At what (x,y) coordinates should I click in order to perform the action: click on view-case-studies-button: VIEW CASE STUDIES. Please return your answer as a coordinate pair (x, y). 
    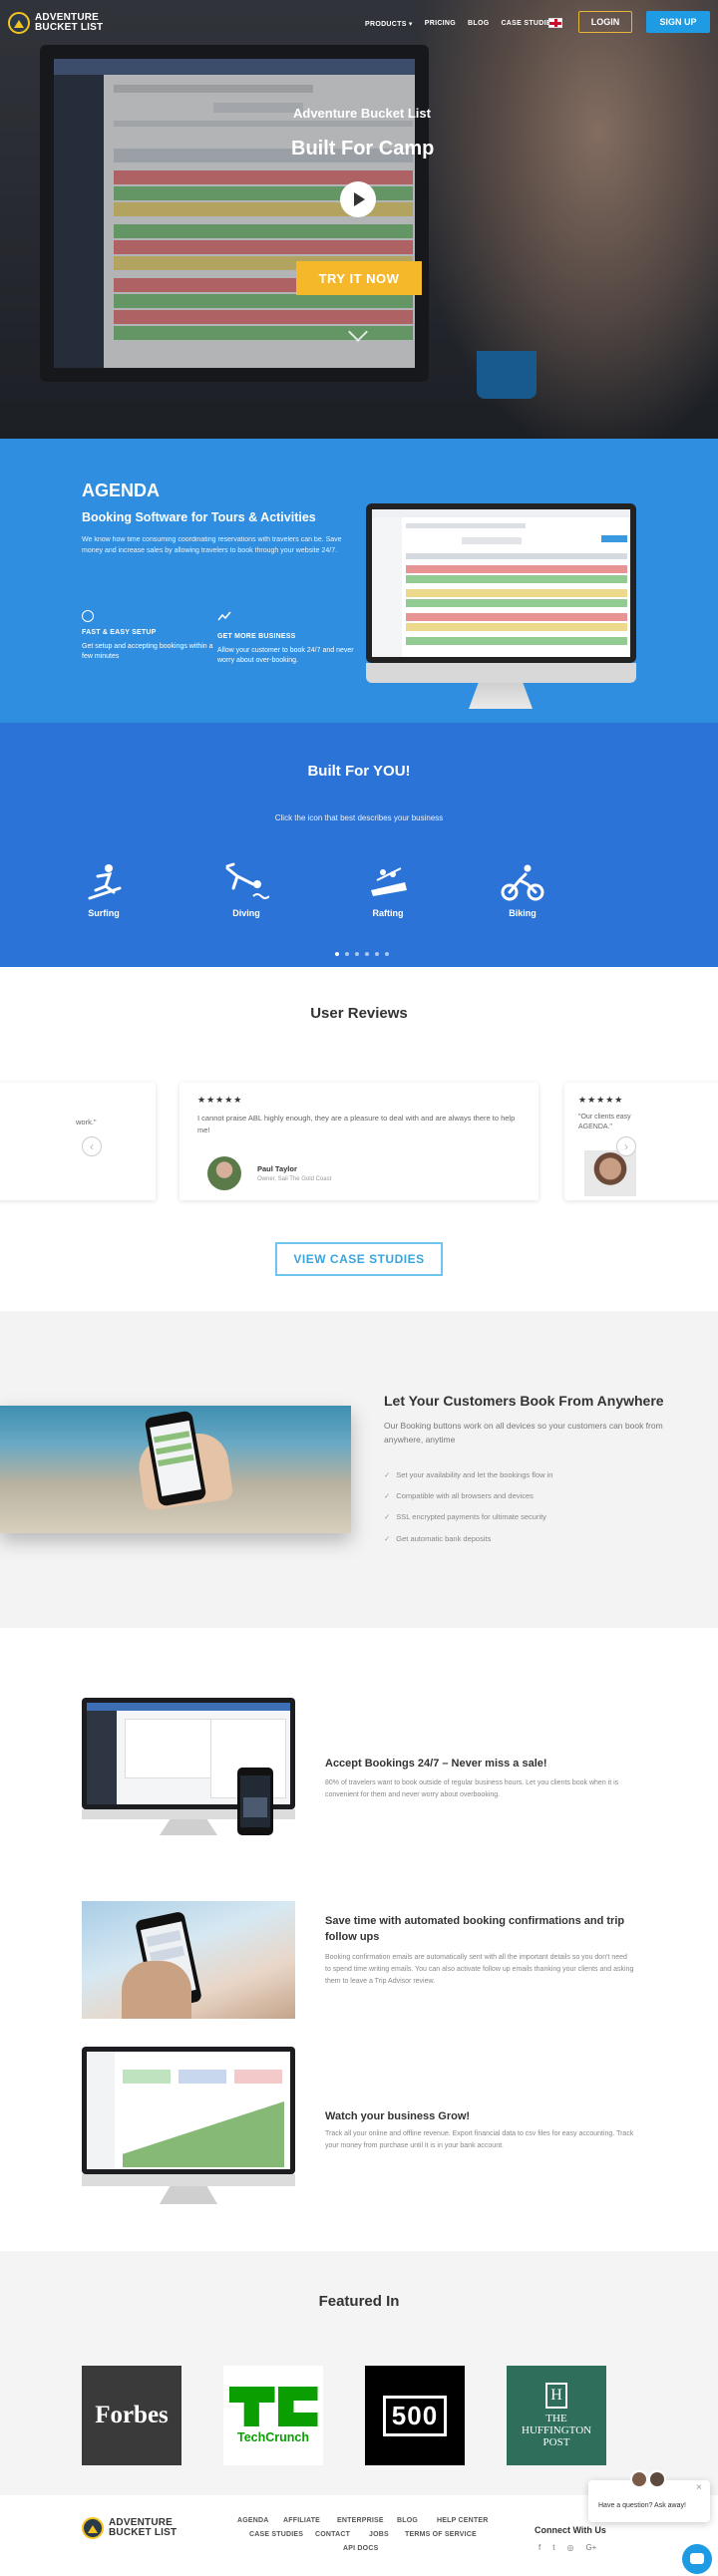
    Looking at the image, I should click on (359, 1259).